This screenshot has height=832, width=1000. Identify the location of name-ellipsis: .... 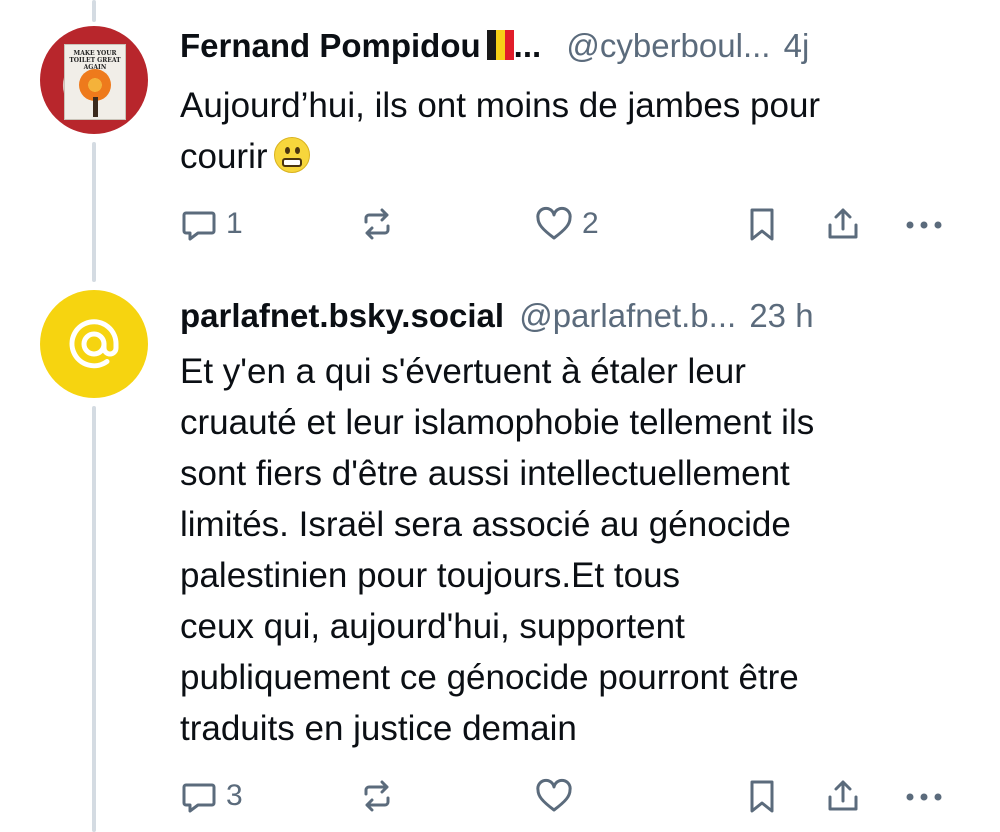
(527, 45).